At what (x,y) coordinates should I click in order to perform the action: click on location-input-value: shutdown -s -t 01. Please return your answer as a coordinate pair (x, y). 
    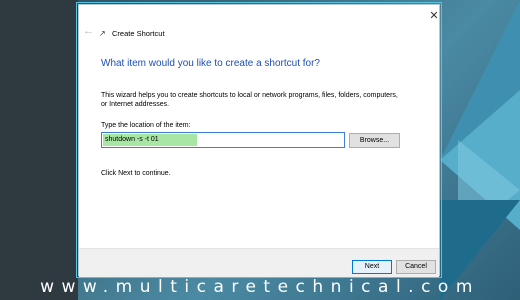
    Looking at the image, I should click on (132, 139).